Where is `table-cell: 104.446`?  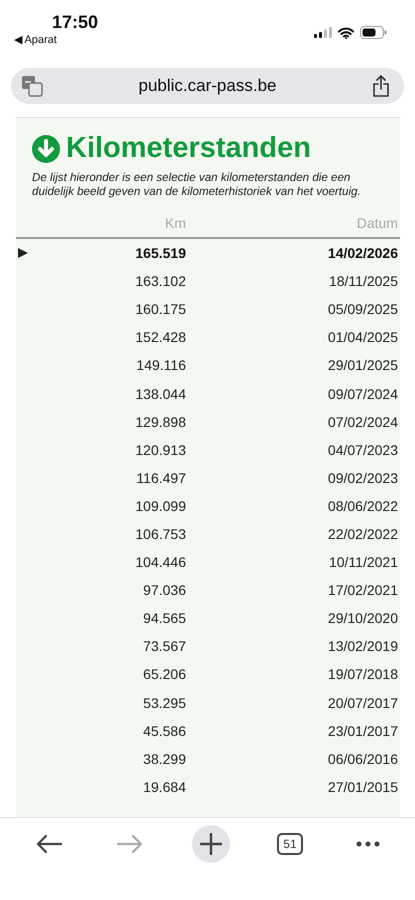 table-cell: 104.446 is located at coordinates (160, 562).